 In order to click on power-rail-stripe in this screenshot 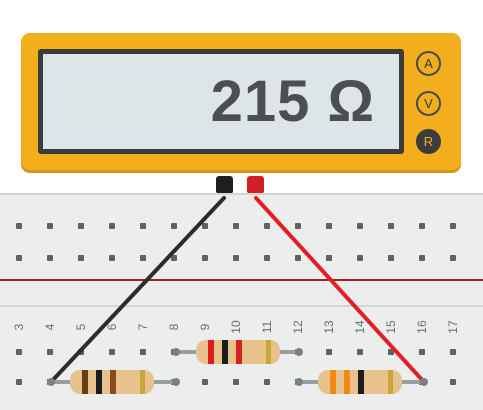, I will do `click(241, 280)`.